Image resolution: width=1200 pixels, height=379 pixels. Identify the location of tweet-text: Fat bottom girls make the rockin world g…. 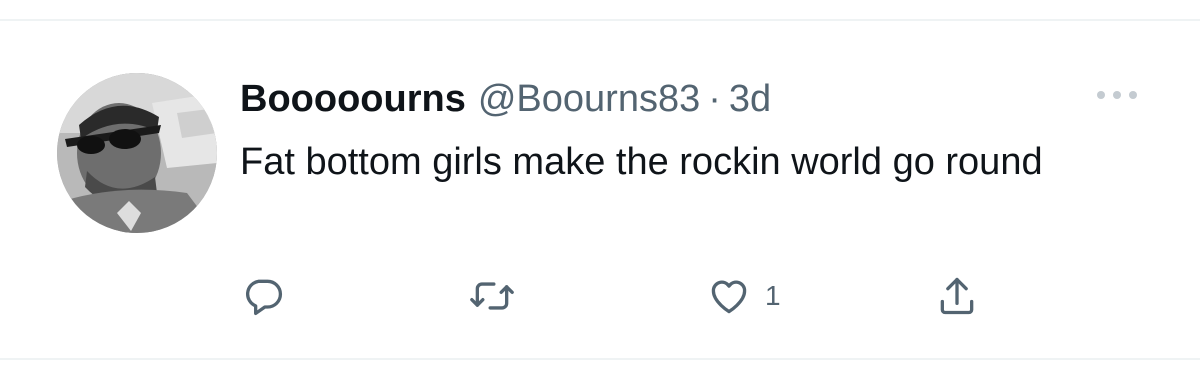
(641, 162).